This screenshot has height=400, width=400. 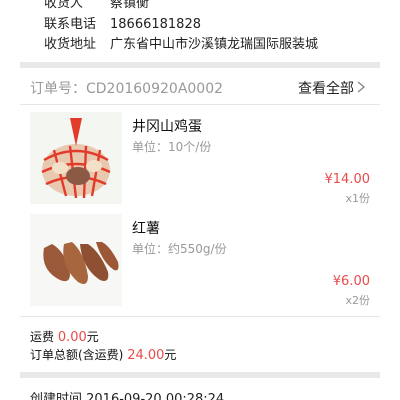 I want to click on phone-value: 18666181828, so click(x=155, y=24).